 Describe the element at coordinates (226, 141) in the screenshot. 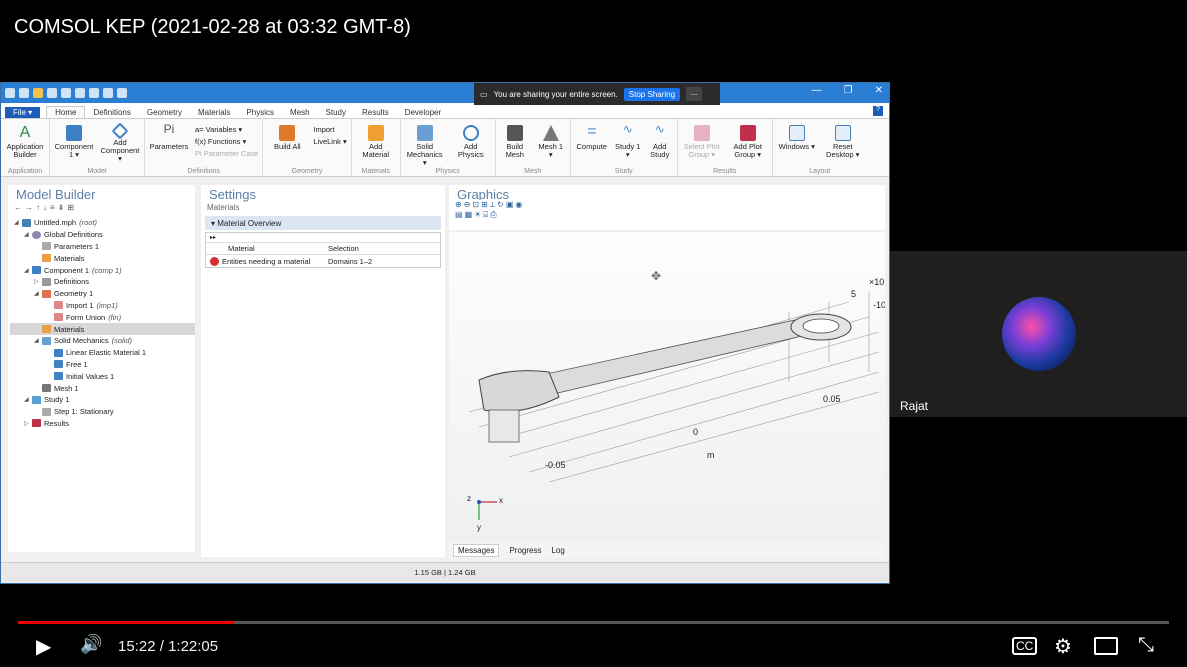

I see `functions-button: f(x) Functions ▾` at that location.